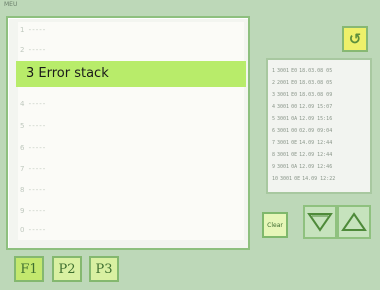 This screenshot has width=380, height=290. Describe the element at coordinates (302, 155) in the screenshot. I see `log-row: 8 3001 0E 12.09 12:44` at that location.